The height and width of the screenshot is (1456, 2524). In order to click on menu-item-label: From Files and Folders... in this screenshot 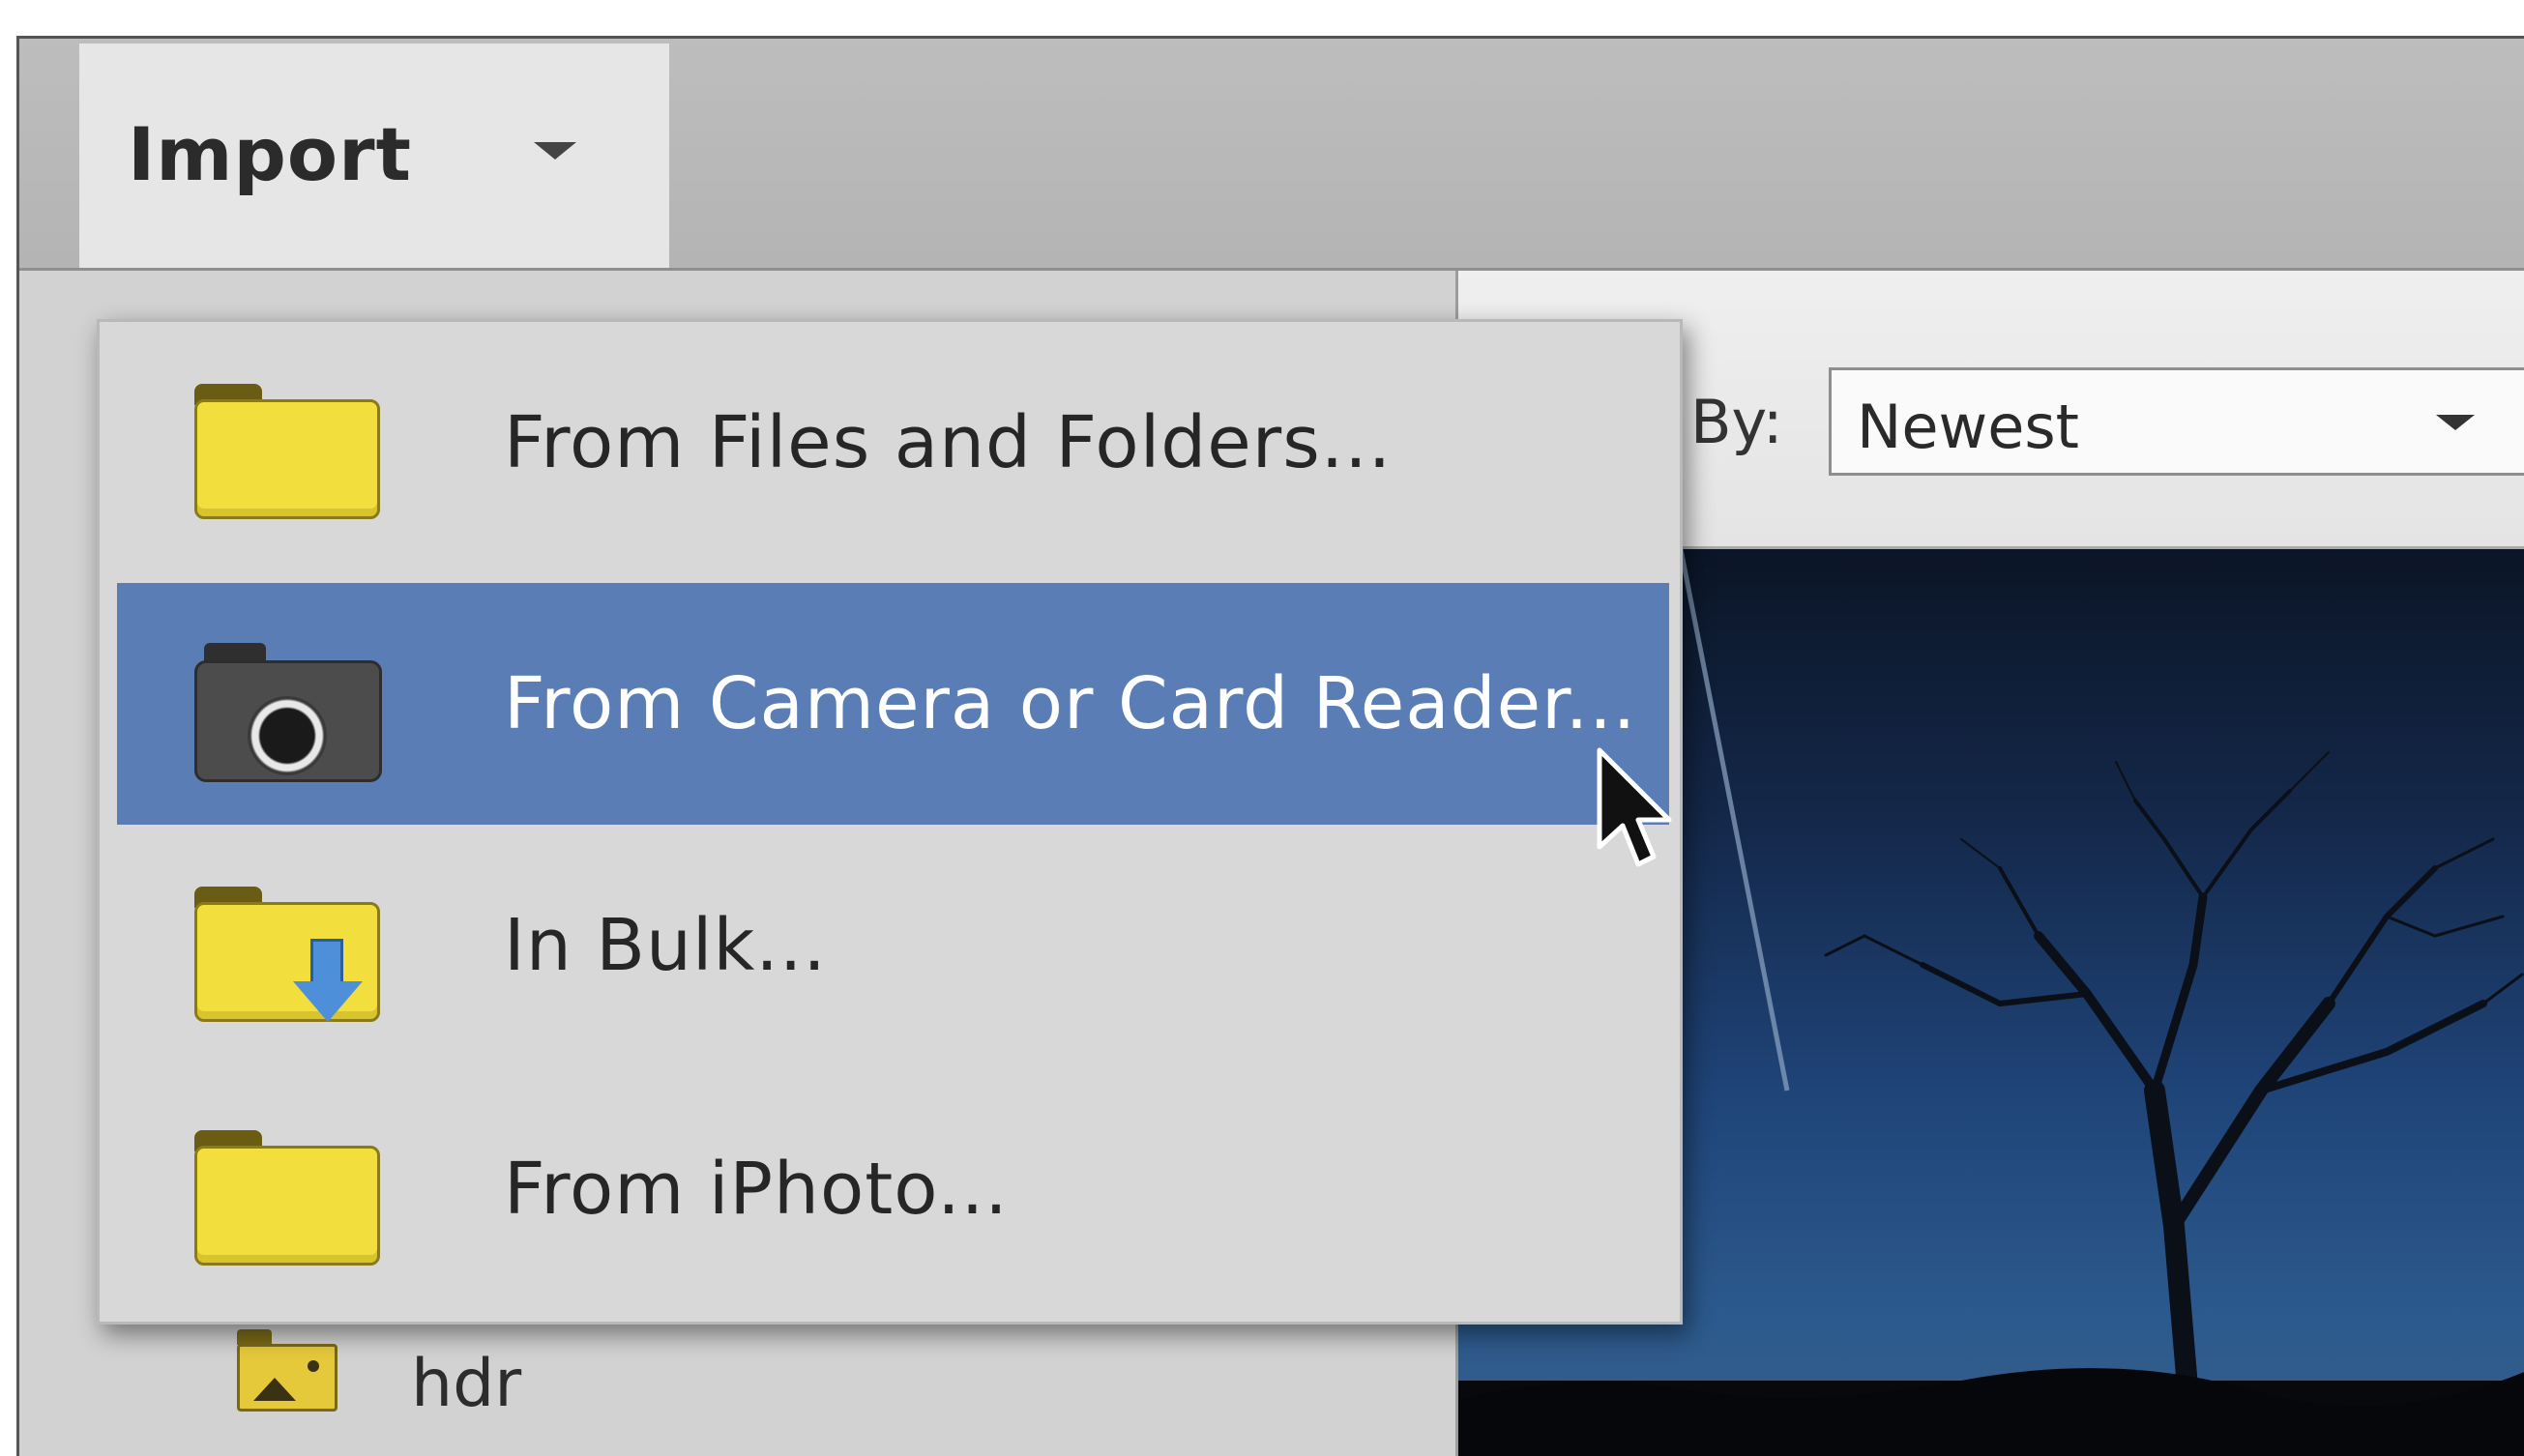, I will do `click(948, 443)`.